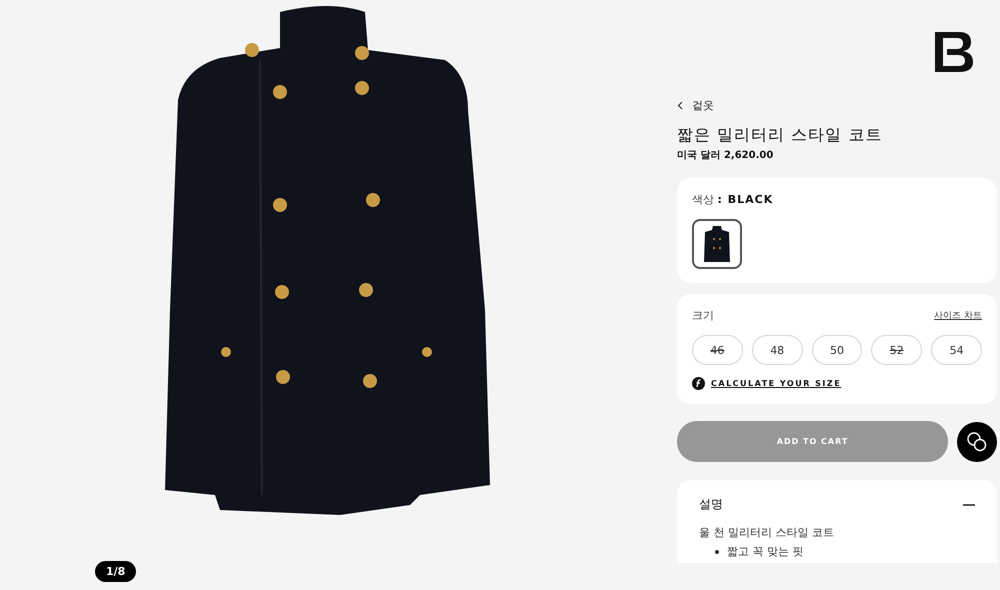 The height and width of the screenshot is (590, 1000). Describe the element at coordinates (896, 350) in the screenshot. I see `size-option: 52` at that location.